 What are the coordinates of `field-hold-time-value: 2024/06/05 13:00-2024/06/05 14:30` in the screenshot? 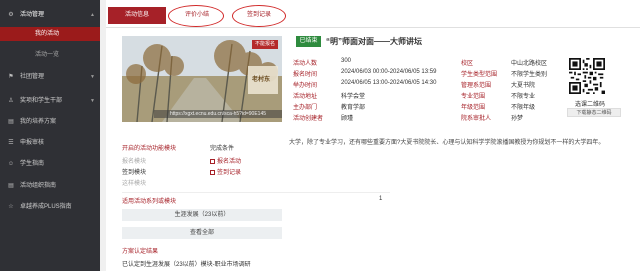 It's located at (389, 83).